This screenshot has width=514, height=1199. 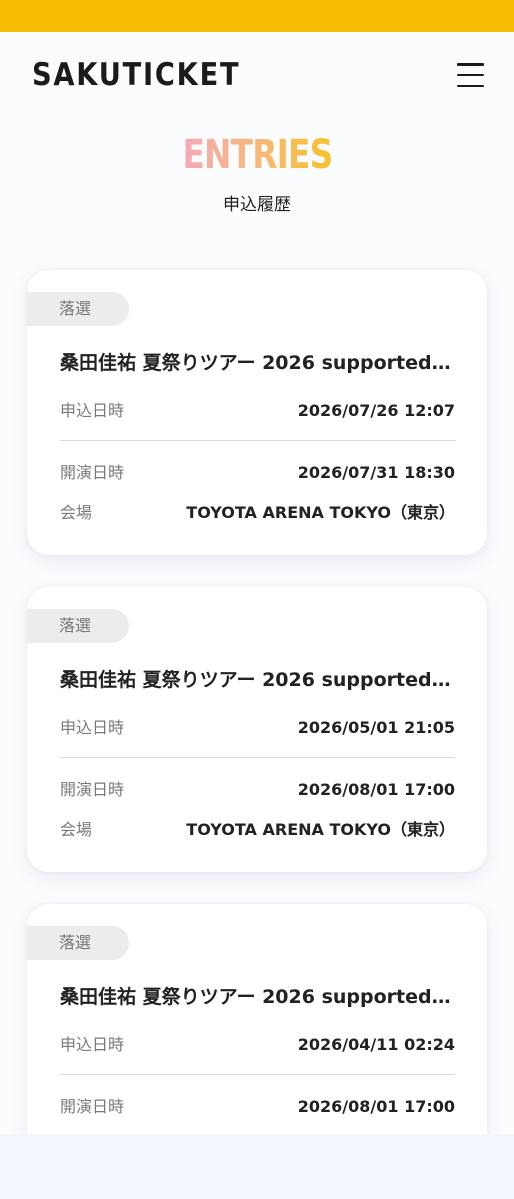 I want to click on page-title-block: ENTRIES 申込履歴, so click(x=257, y=173).